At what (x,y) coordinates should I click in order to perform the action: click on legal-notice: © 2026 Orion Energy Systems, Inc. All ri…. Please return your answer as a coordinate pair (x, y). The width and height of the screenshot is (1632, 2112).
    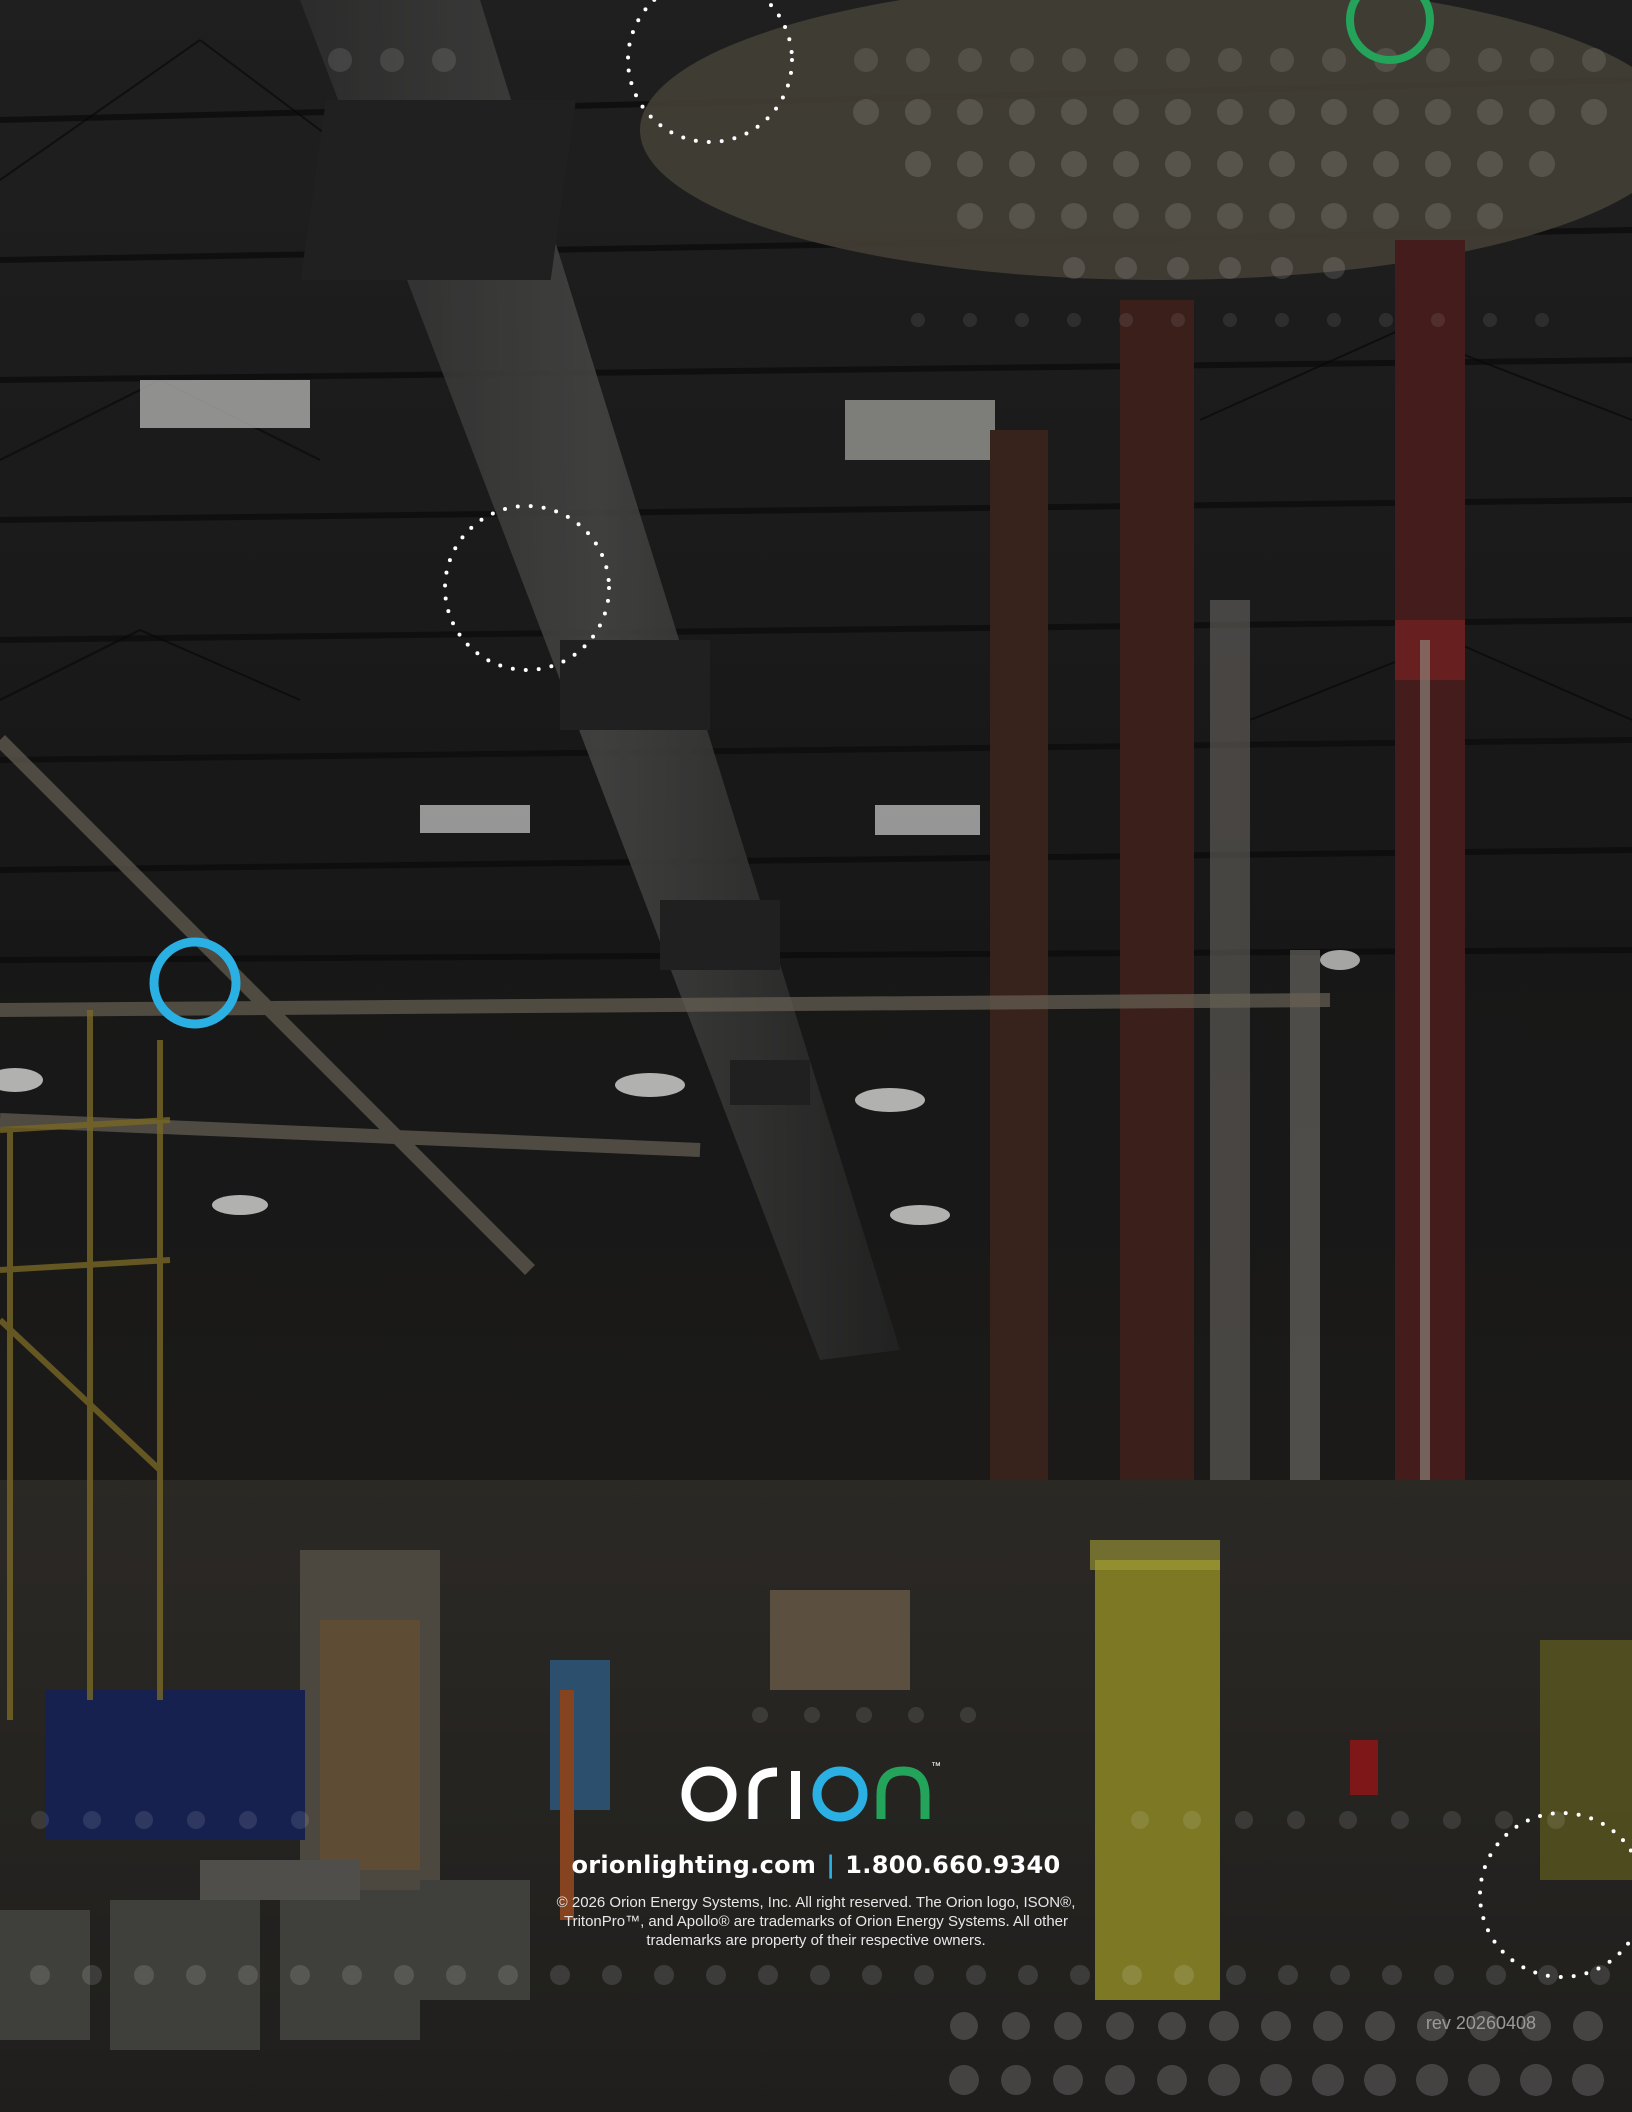
    Looking at the image, I should click on (816, 1921).